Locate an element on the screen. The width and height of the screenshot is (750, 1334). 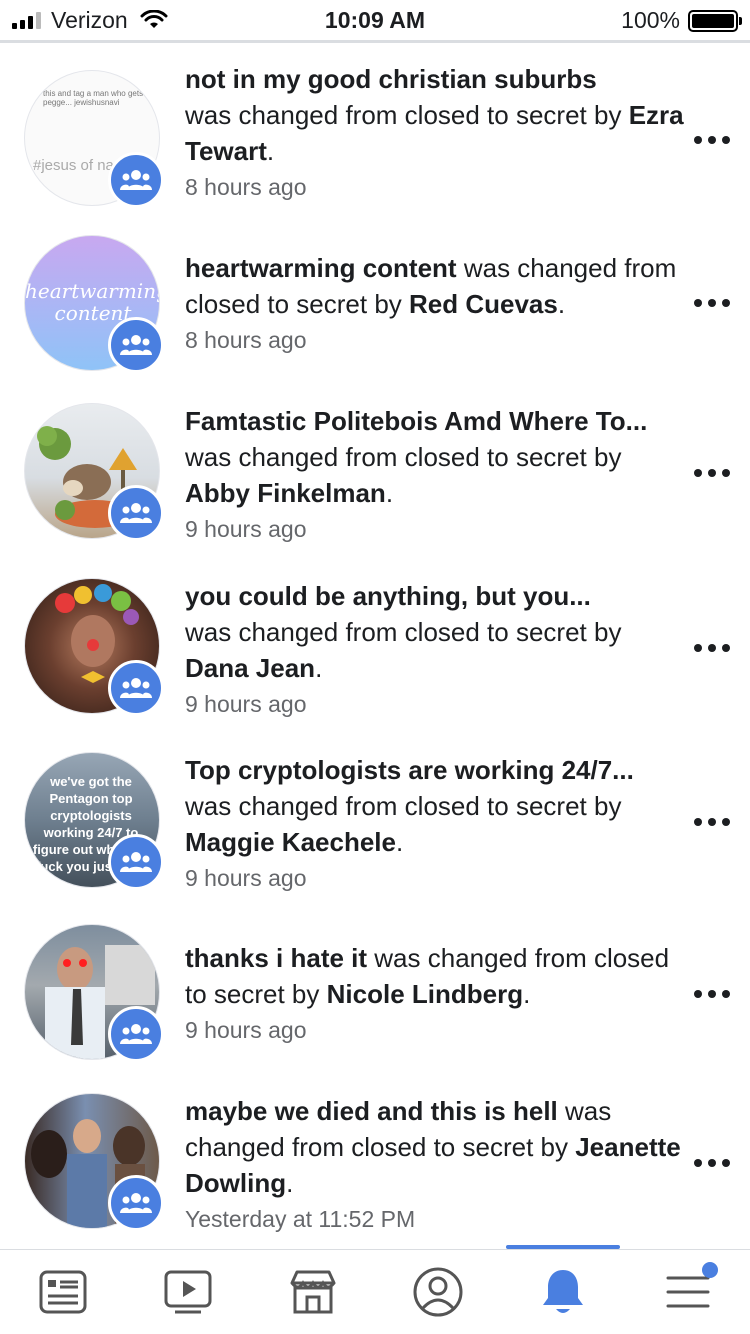
bottom-nav is located at coordinates (375, 1292).